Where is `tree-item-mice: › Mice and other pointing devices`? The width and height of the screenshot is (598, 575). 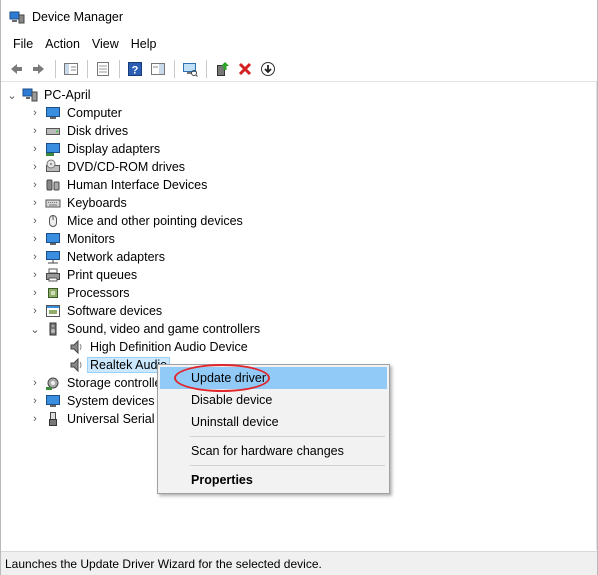 tree-item-mice: › Mice and other pointing devices is located at coordinates (136, 221).